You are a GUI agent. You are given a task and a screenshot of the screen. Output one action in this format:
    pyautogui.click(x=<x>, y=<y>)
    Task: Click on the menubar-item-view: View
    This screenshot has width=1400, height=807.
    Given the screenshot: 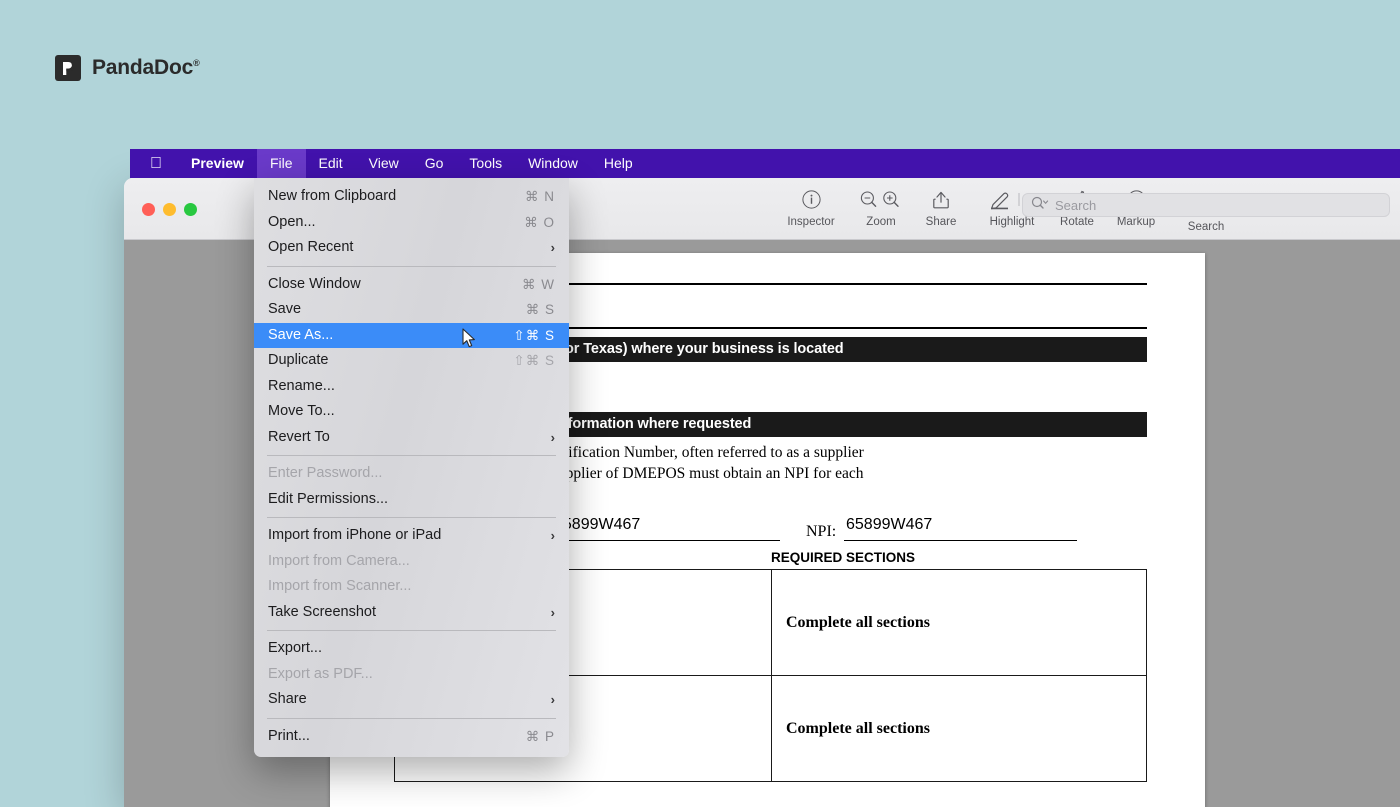 What is the action you would take?
    pyautogui.click(x=384, y=163)
    